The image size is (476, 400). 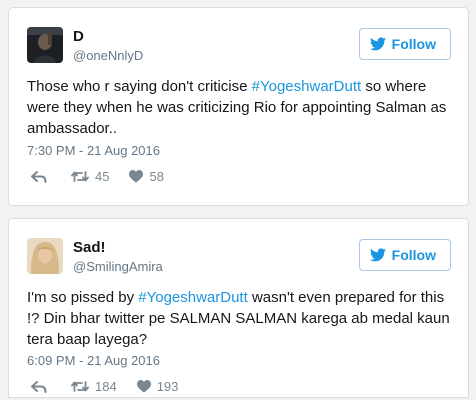 What do you see at coordinates (118, 266) in the screenshot?
I see `user-handle: @SmilingAmira` at bounding box center [118, 266].